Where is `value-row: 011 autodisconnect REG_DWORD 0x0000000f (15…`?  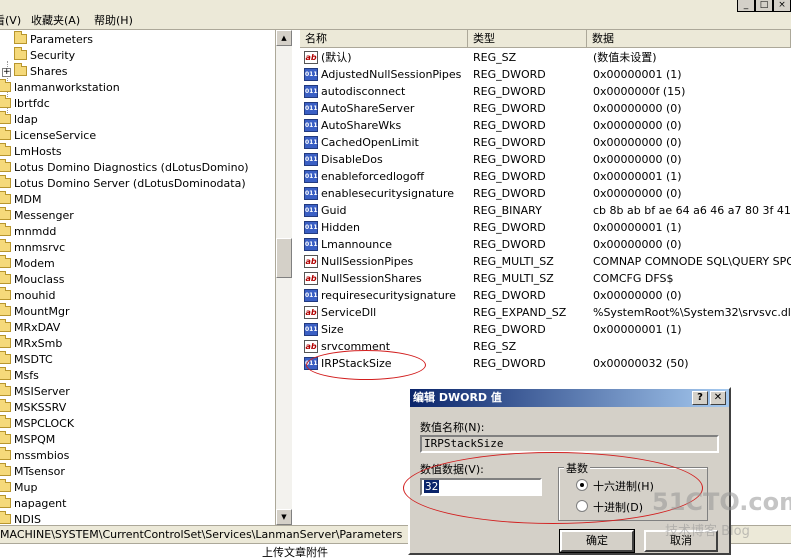 value-row: 011 autodisconnect REG_DWORD 0x0000000f (15… is located at coordinates (545, 91).